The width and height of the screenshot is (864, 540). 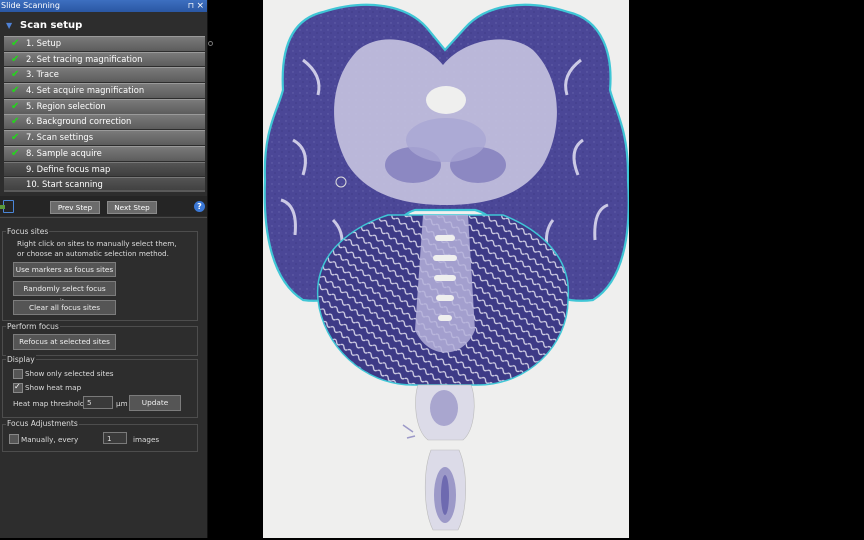 I want to click on scan-step-label: 6. Background correction, so click(x=79, y=121).